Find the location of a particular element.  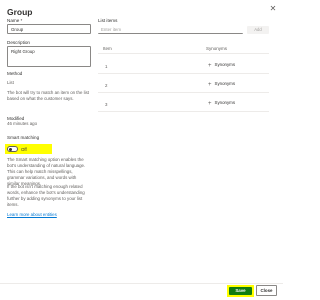

footer-divider is located at coordinates (141, 283).